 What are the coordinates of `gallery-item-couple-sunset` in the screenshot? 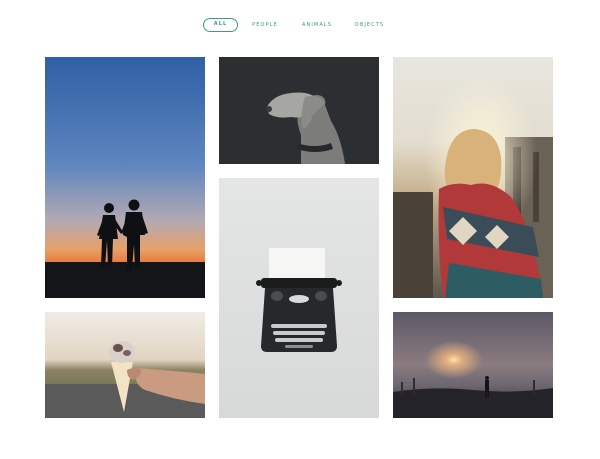 It's located at (125, 177).